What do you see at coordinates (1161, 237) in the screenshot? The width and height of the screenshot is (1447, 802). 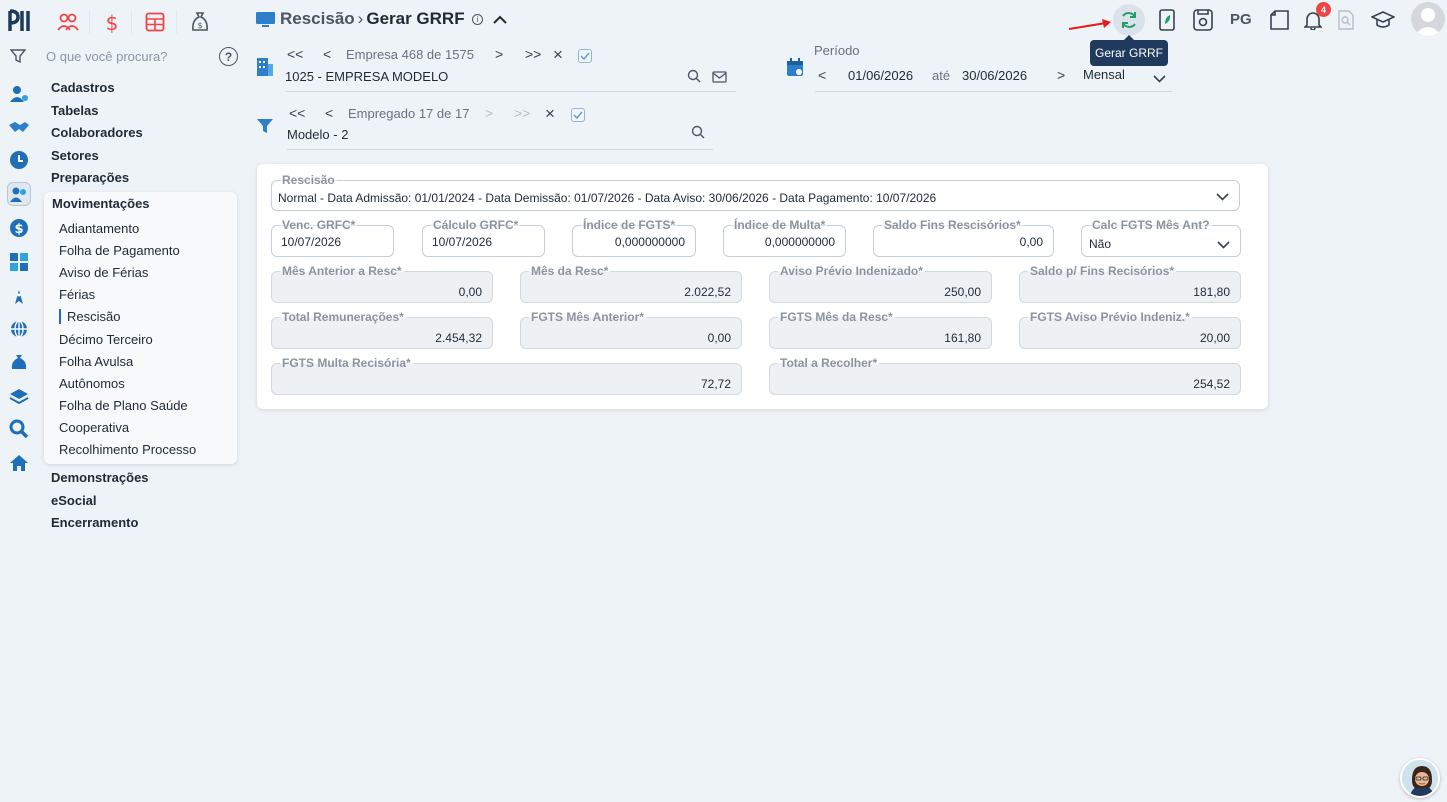 I see `calc-fgts-mes-ant-select: Calc FGTS Mês Ant? Não` at bounding box center [1161, 237].